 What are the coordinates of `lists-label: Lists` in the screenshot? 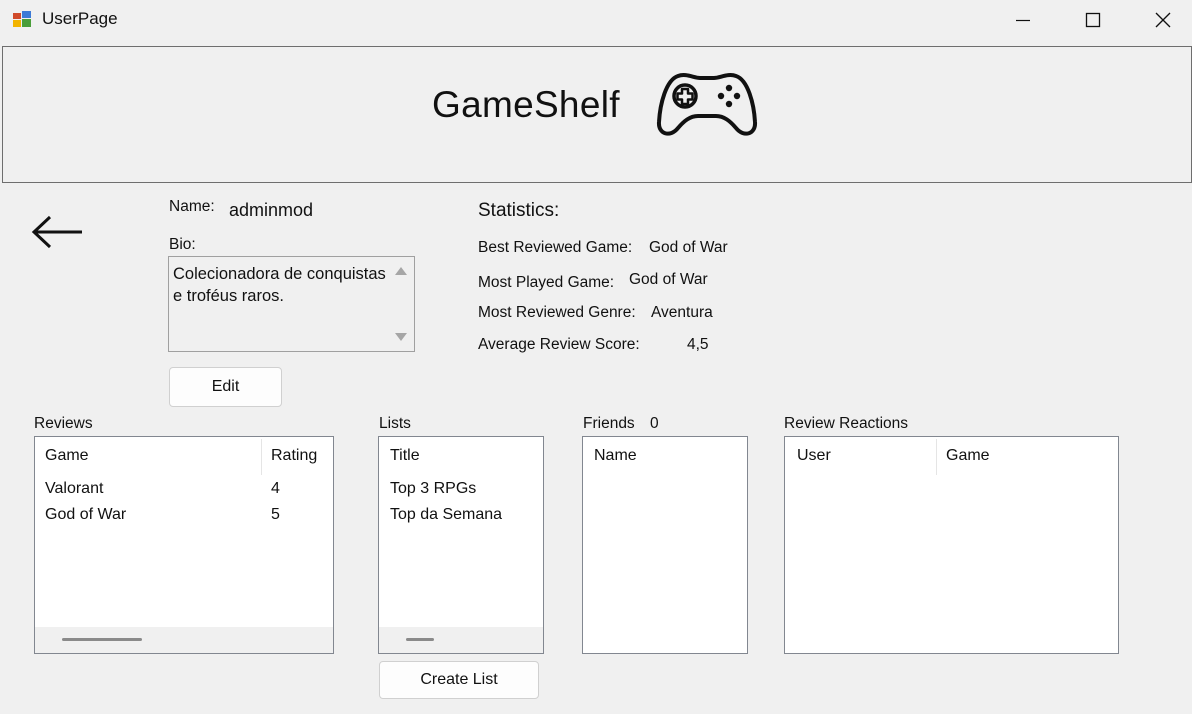 It's located at (395, 423).